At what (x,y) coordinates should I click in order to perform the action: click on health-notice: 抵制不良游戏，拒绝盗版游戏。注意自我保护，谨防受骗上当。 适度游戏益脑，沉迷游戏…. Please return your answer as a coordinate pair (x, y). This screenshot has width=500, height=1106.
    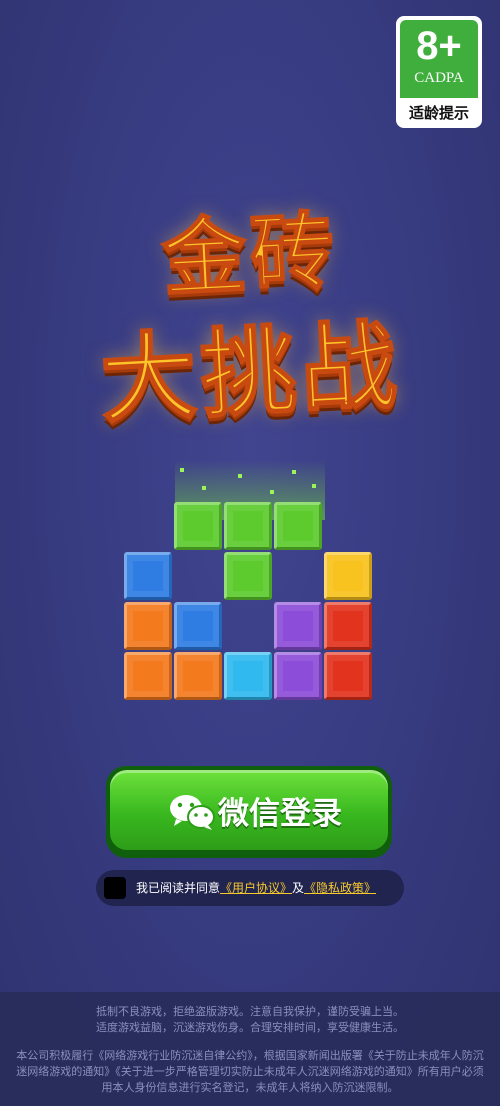
    Looking at the image, I should click on (250, 1020).